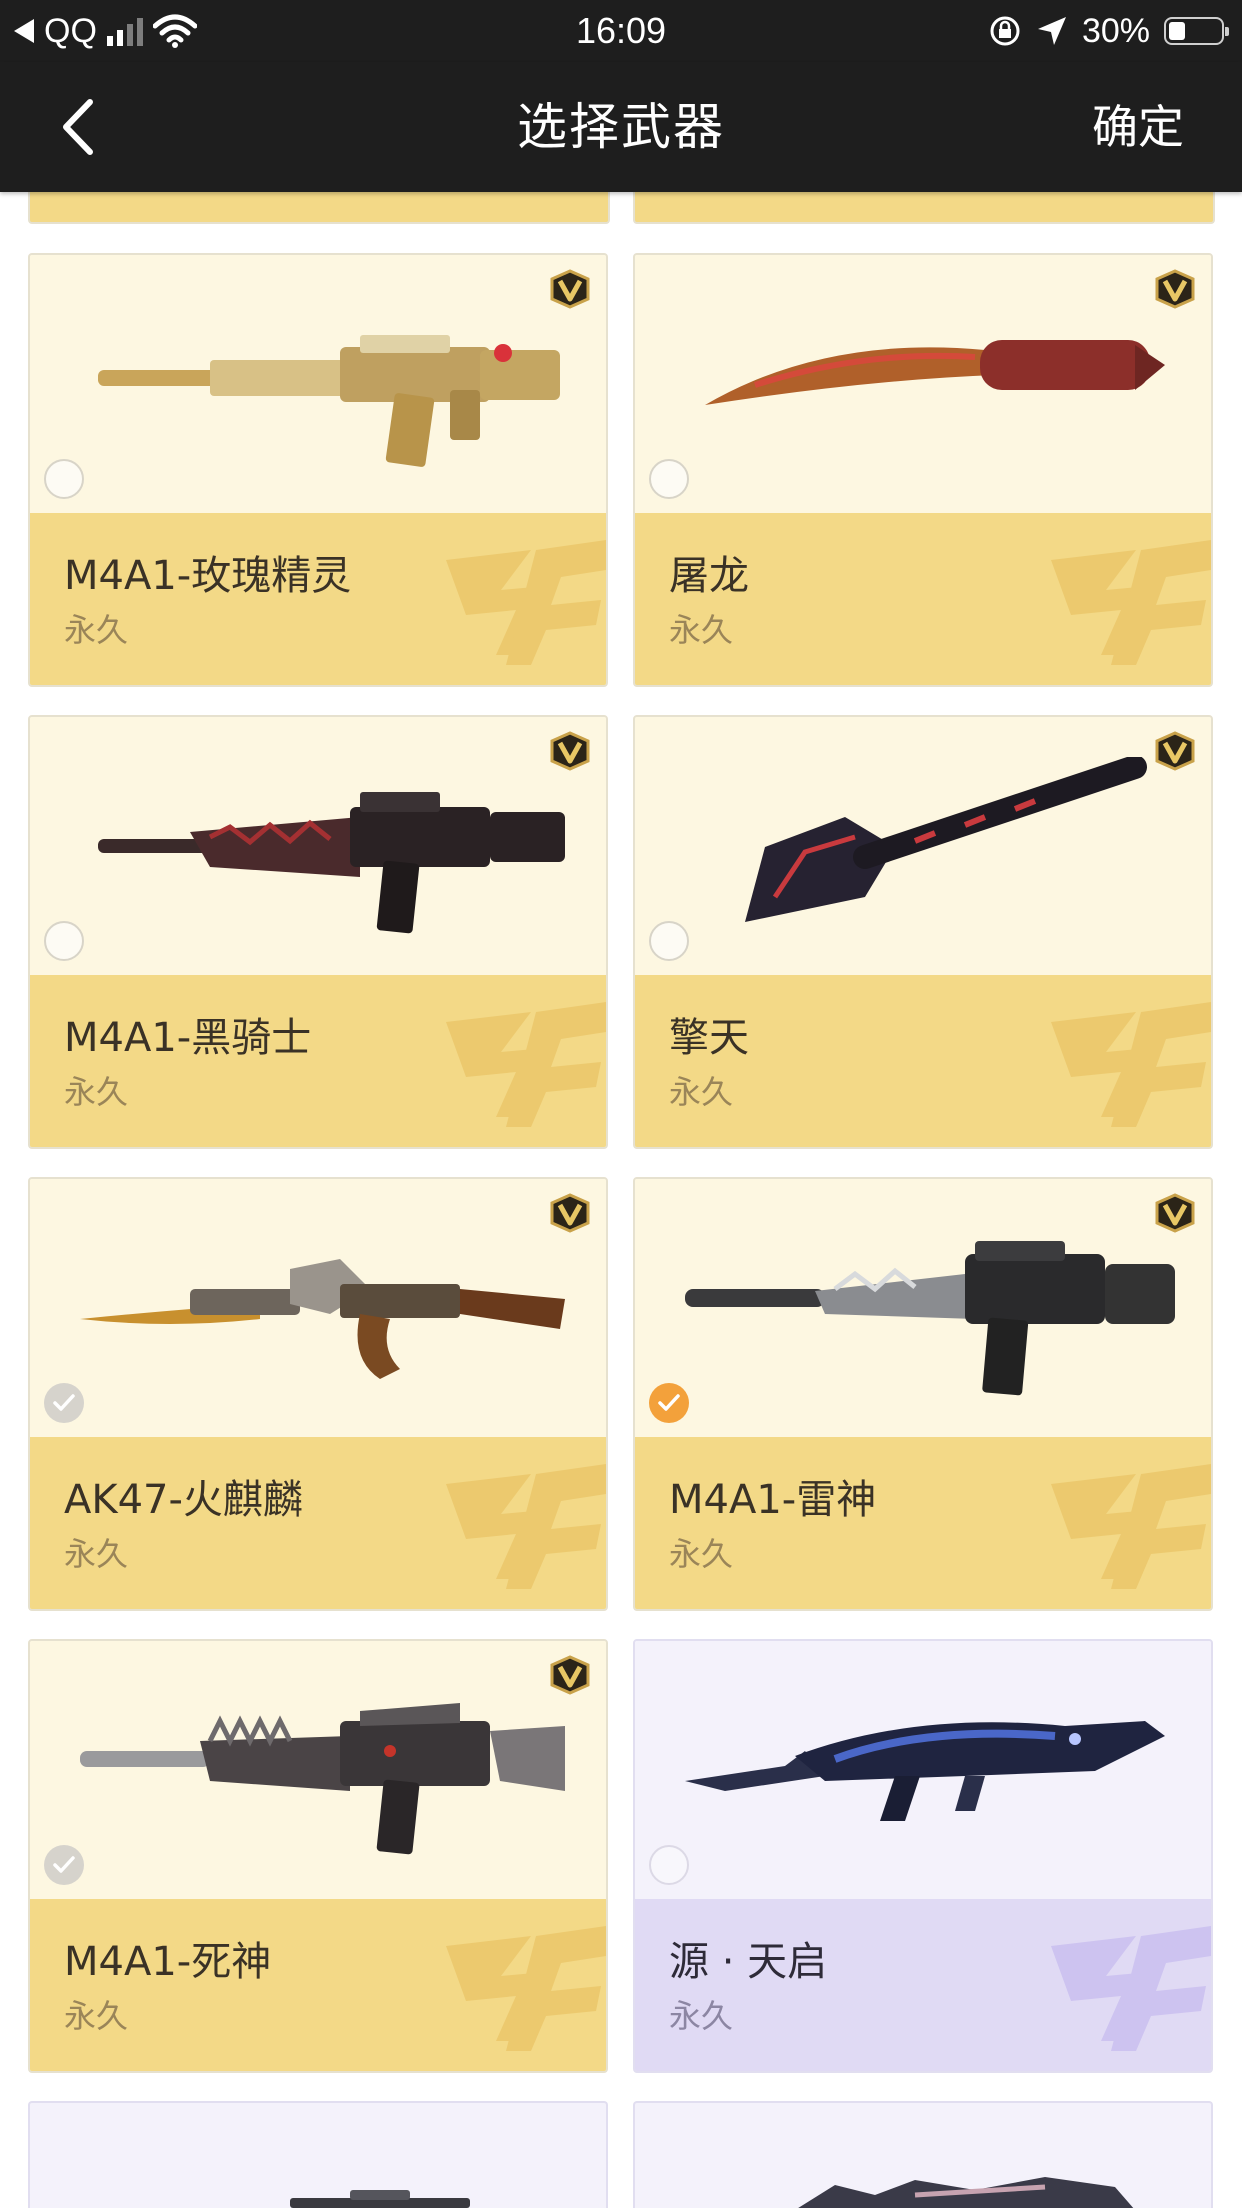  What do you see at coordinates (923, 2154) in the screenshot?
I see `partial-card-bottom-right` at bounding box center [923, 2154].